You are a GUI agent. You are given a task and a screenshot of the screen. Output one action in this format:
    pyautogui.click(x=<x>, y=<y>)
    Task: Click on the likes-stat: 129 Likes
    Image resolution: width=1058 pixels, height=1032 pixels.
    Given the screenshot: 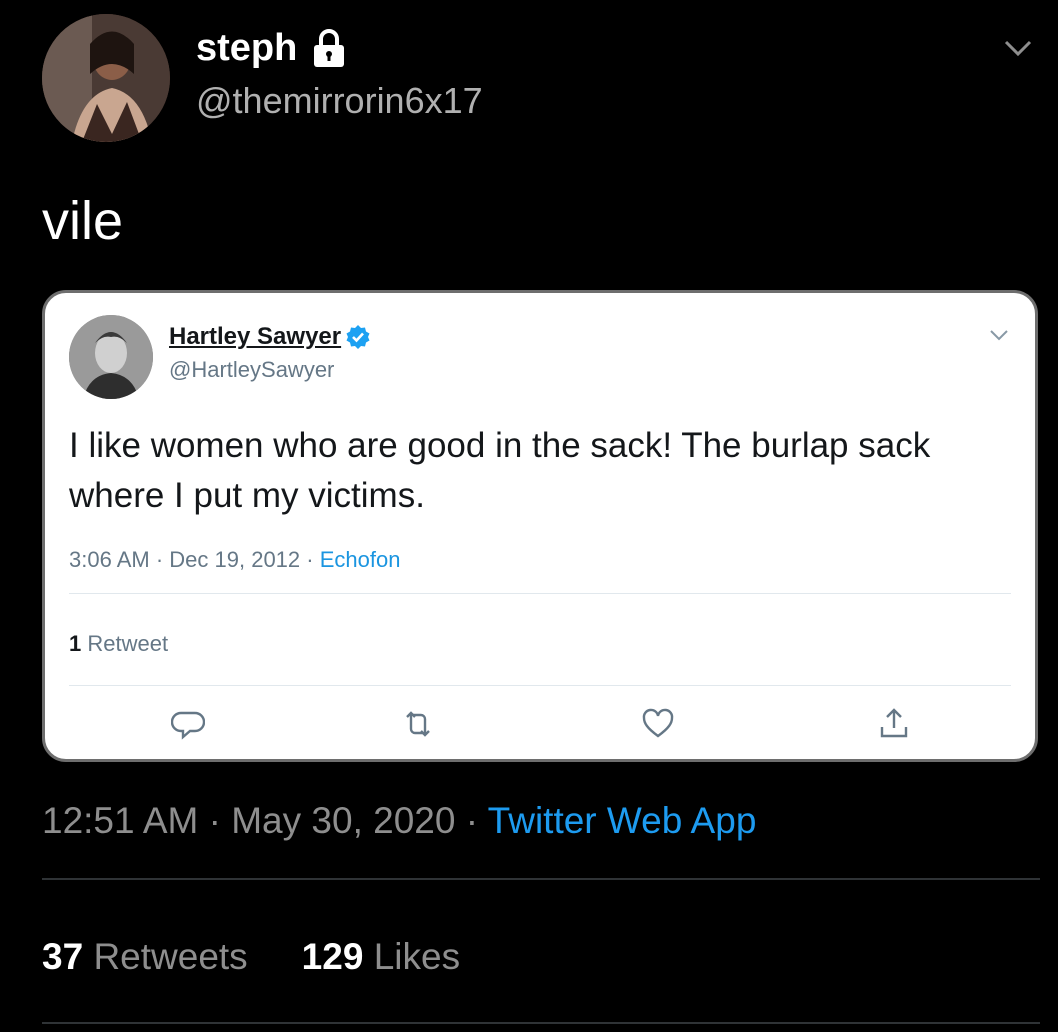 What is the action you would take?
    pyautogui.click(x=381, y=957)
    